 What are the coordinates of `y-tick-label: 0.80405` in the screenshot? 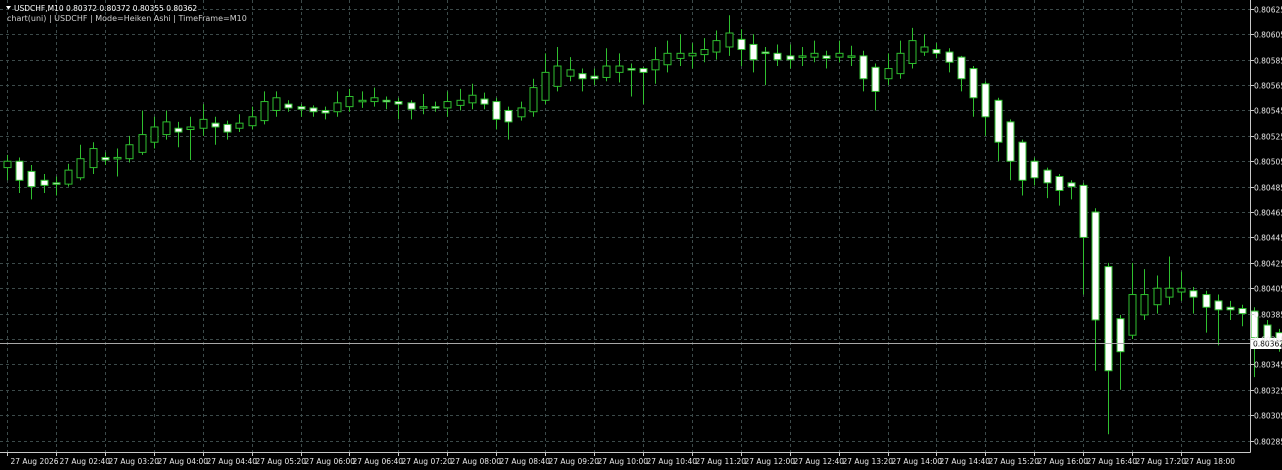 It's located at (1268, 289).